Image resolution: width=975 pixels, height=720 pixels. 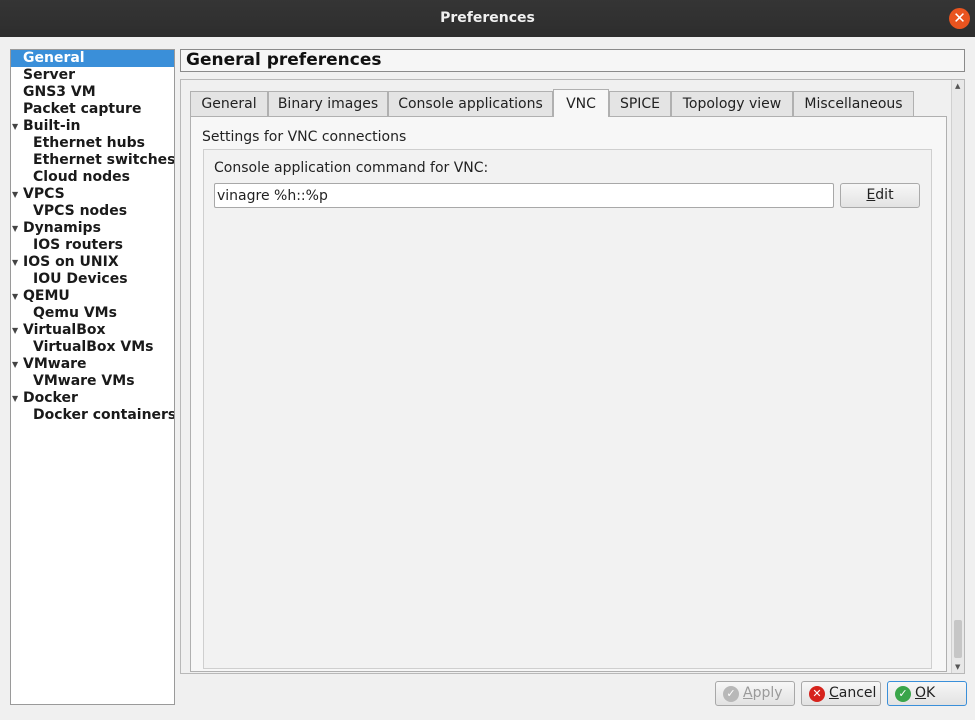 I want to click on sidebar-item-docker-containers: Docker containers, so click(x=92, y=415).